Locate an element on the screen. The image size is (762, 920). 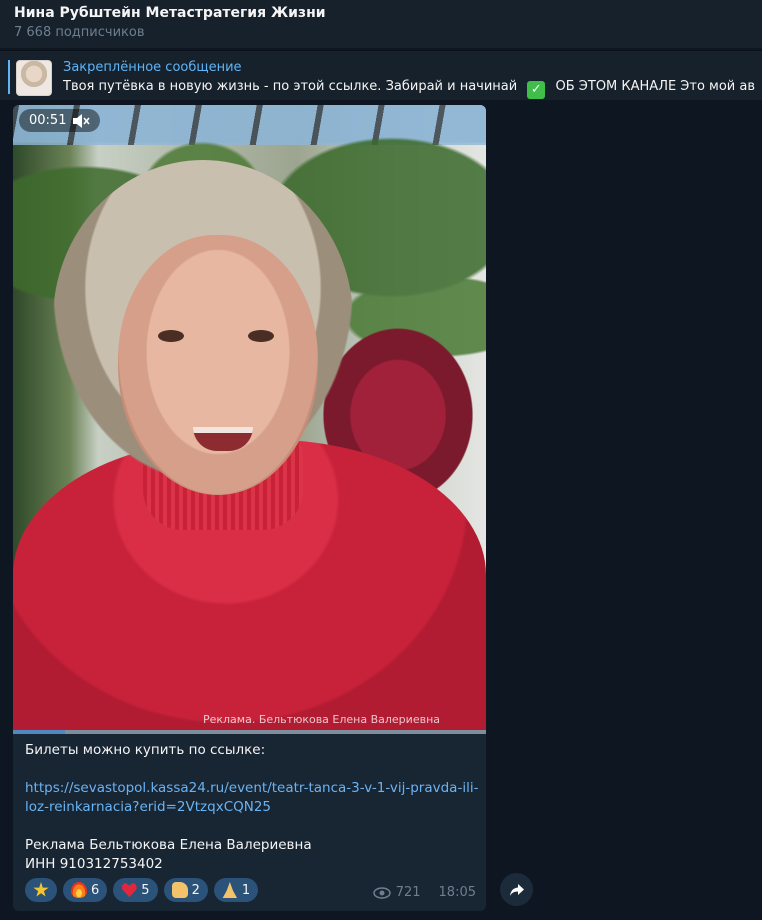
video-left-eye is located at coordinates (171, 336).